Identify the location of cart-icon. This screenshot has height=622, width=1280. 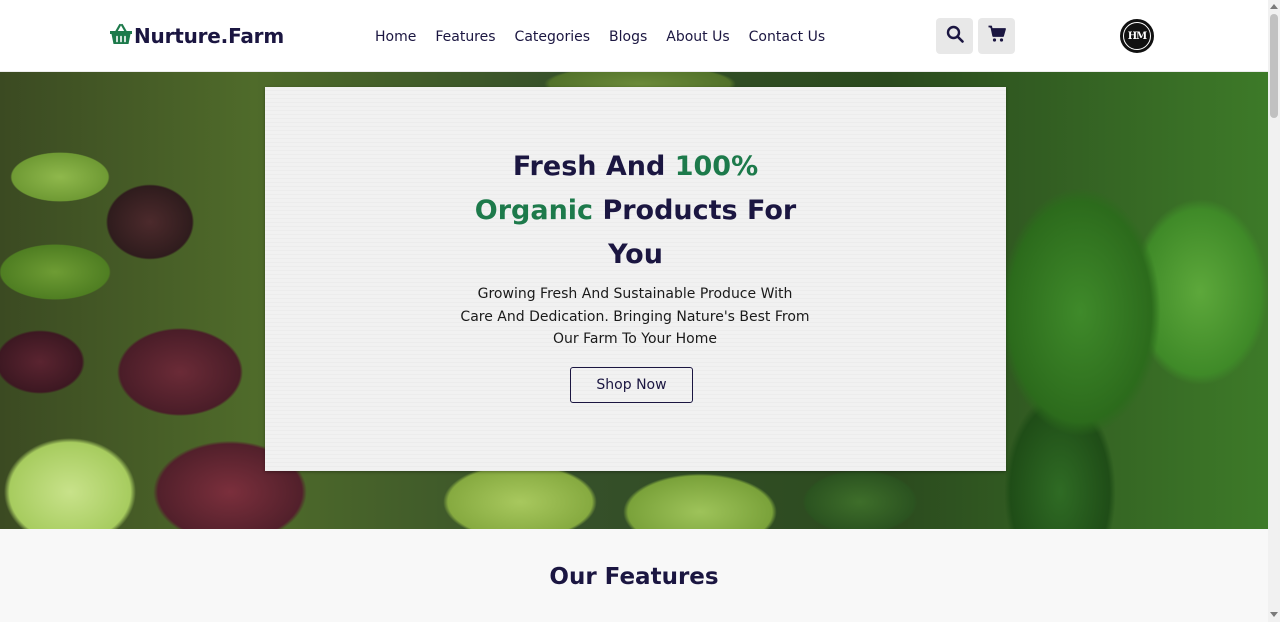
(997, 36).